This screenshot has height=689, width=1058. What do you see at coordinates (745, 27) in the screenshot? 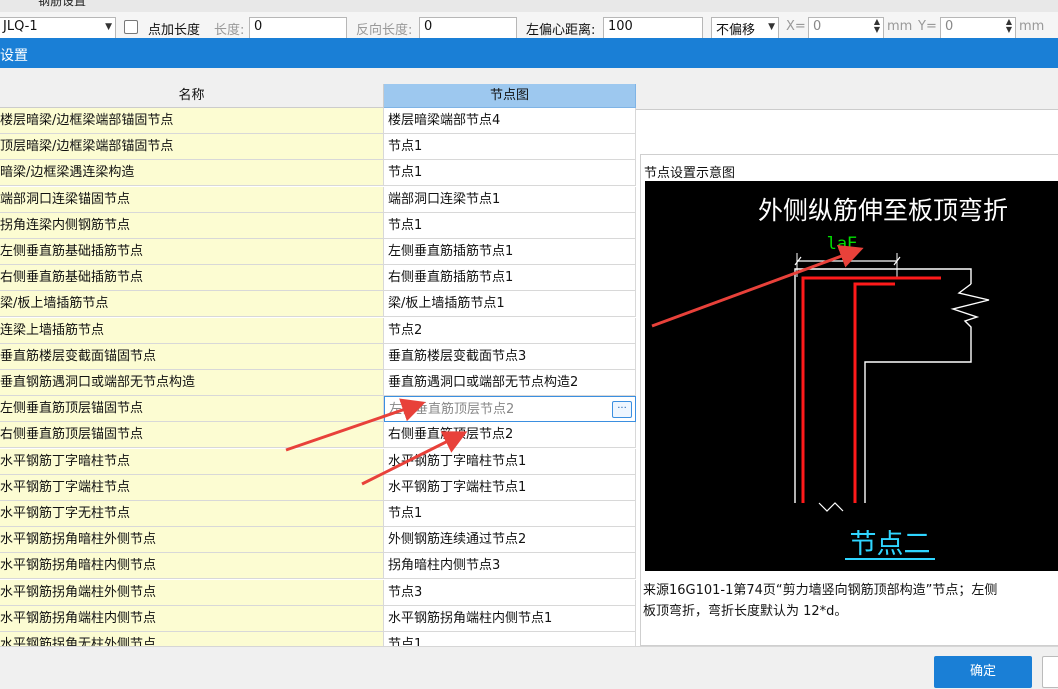
I see `offset-mode-select: 不偏移 ▼` at bounding box center [745, 27].